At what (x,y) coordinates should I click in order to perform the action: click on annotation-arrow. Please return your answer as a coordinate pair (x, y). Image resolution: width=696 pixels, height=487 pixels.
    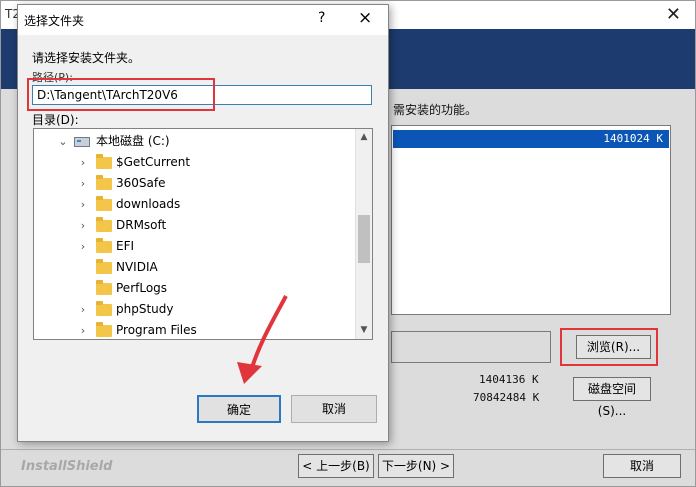
    Looking at the image, I should click on (262, 339).